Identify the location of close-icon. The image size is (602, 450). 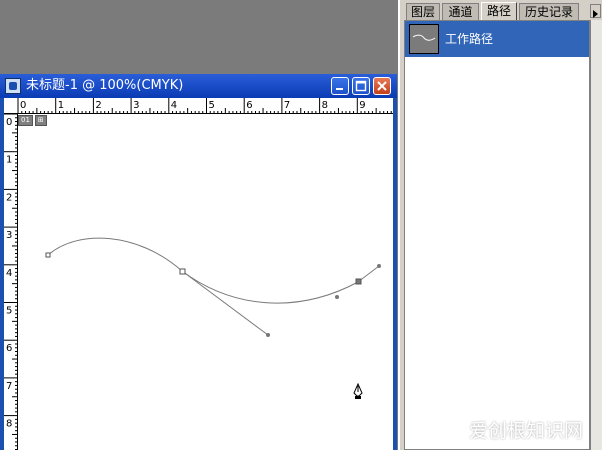
(382, 86).